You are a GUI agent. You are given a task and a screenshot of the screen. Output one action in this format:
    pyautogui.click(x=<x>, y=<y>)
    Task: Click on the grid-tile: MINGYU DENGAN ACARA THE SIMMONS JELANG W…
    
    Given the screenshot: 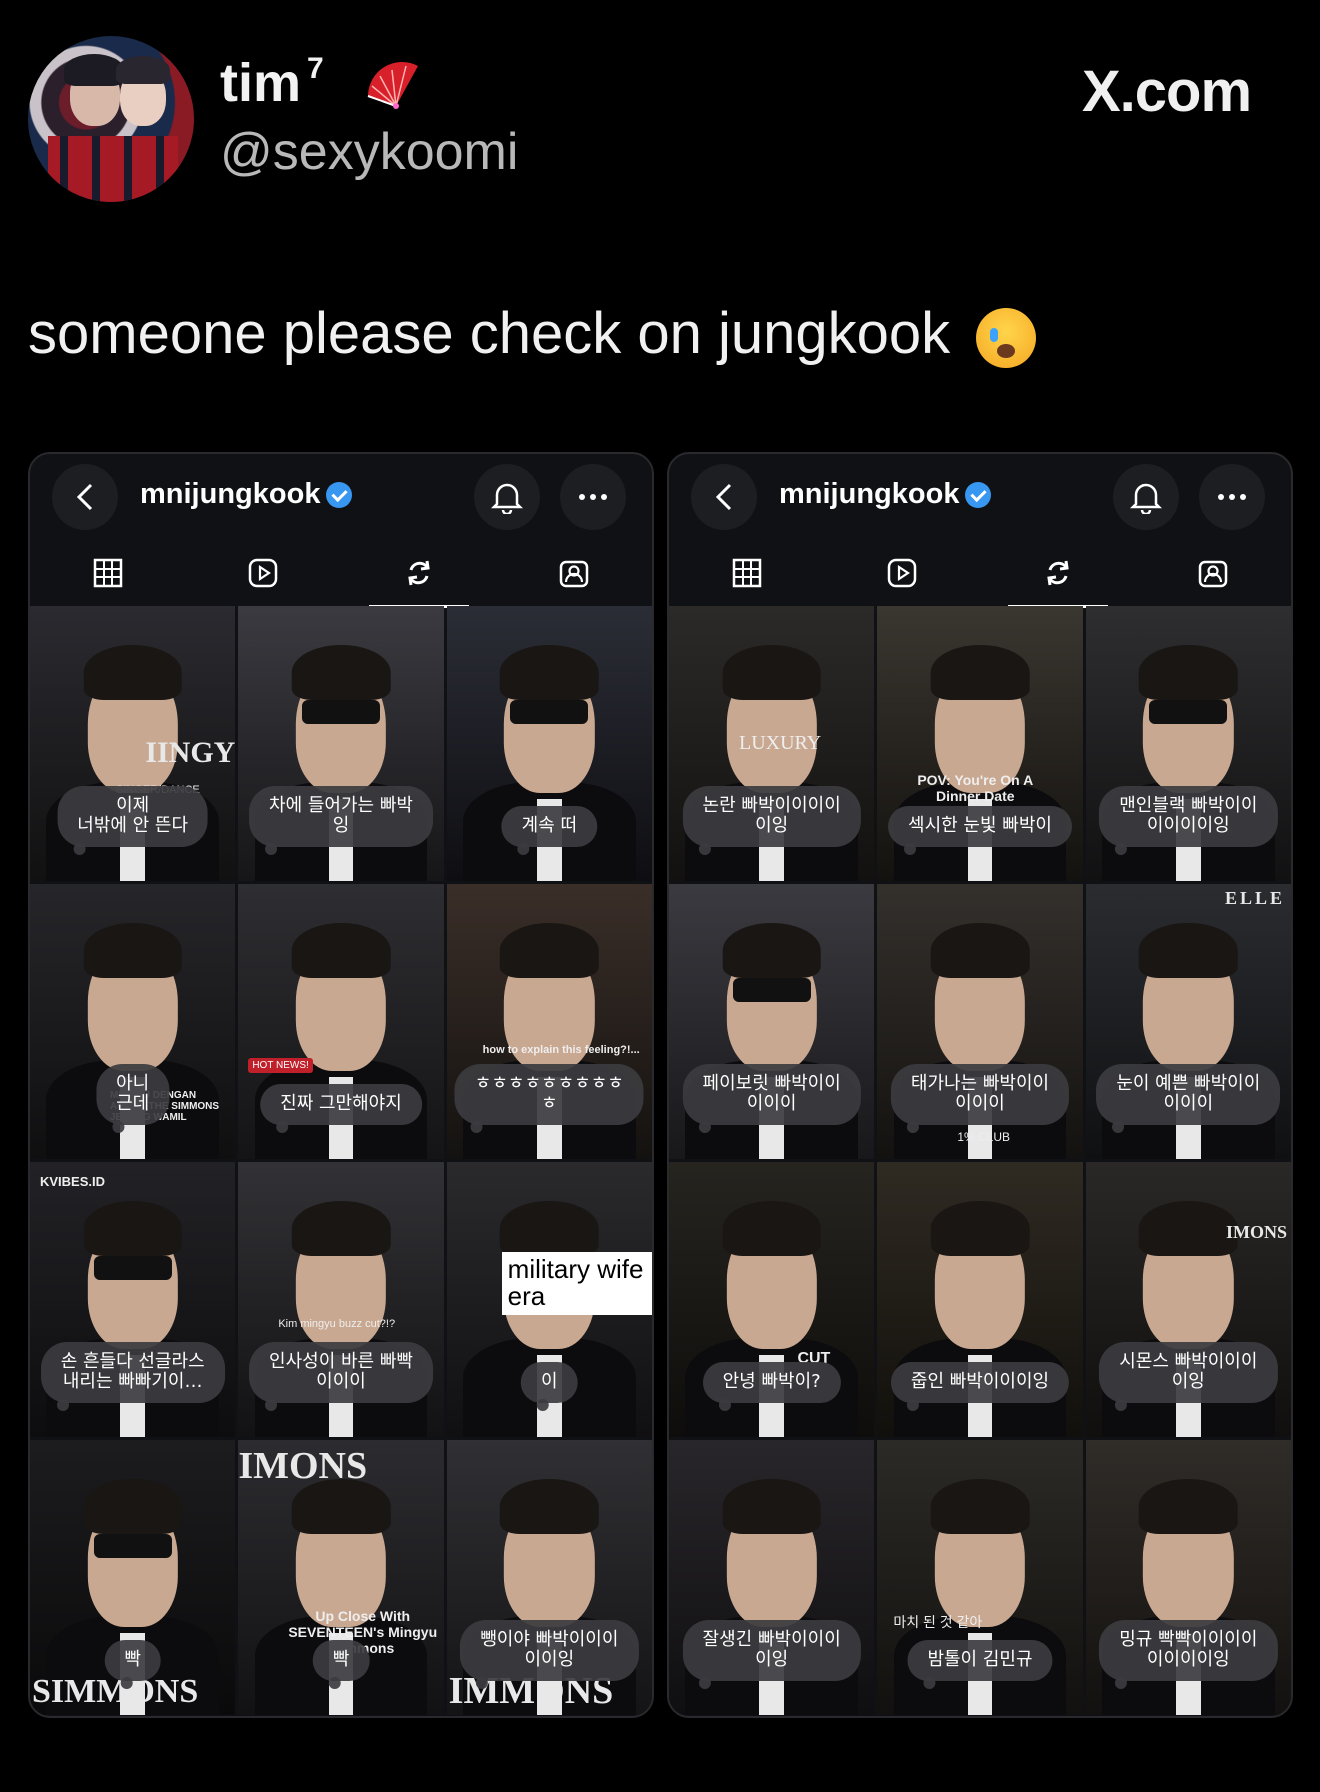 What is the action you would take?
    pyautogui.click(x=133, y=1021)
    